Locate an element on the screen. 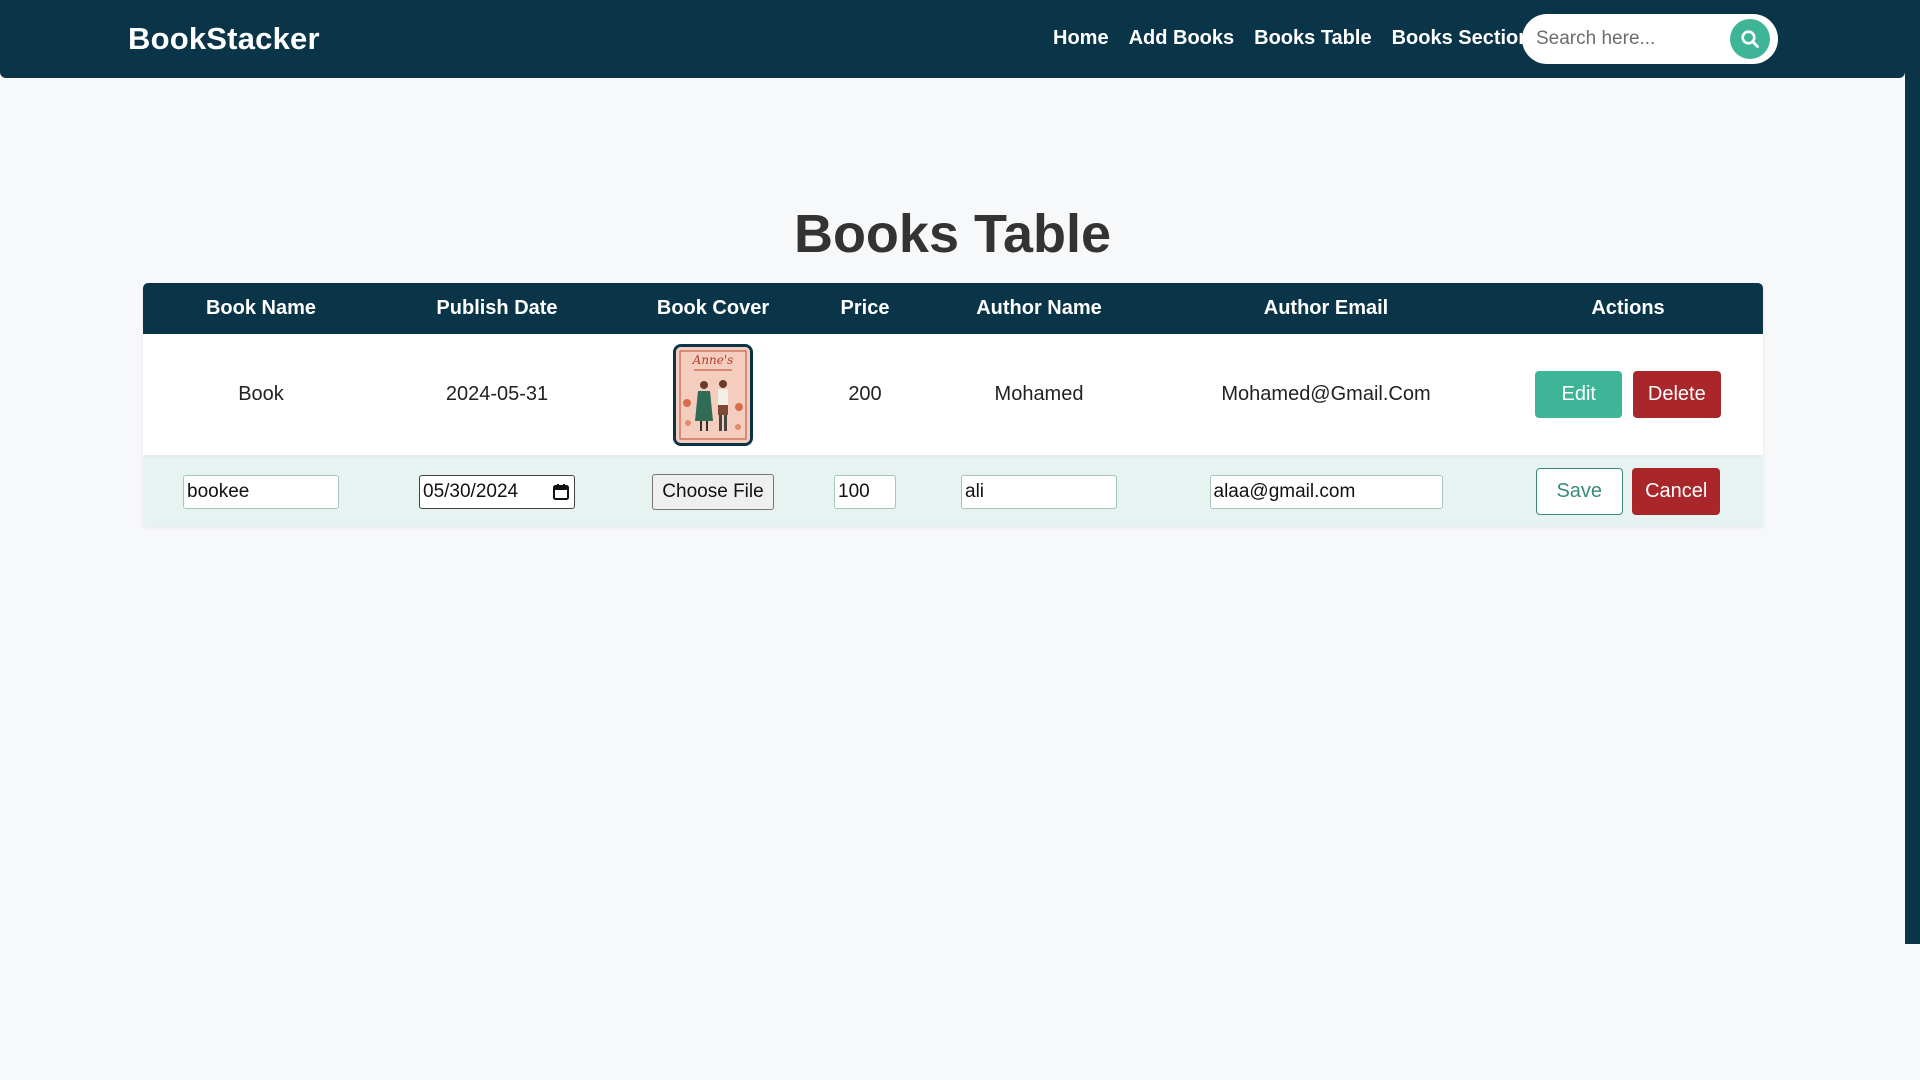 The image size is (1920, 1080). header-actions: Actions is located at coordinates (1628, 308).